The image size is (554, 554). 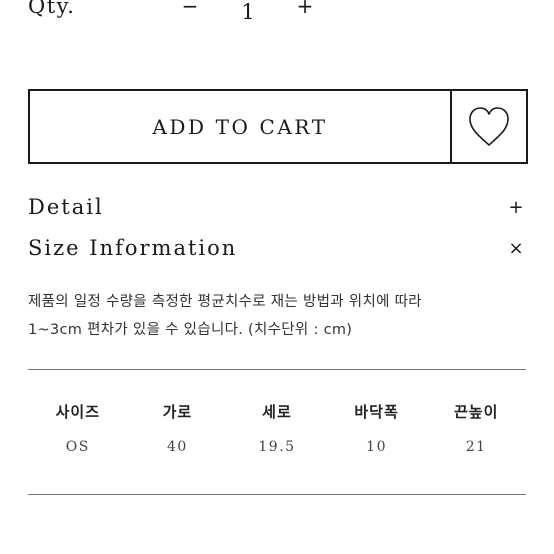 I want to click on cell-strap-height: 21, so click(x=476, y=447).